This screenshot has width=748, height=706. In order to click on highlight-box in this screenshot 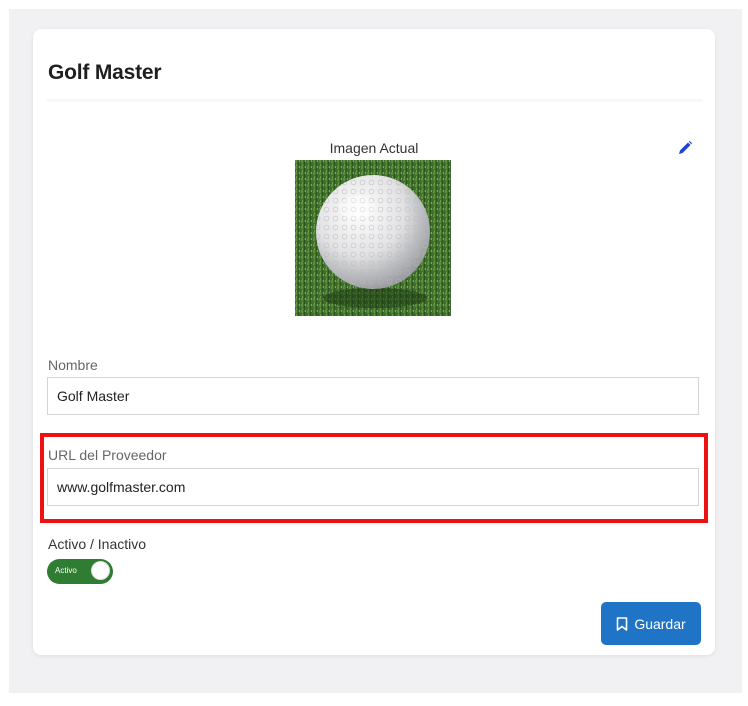, I will do `click(374, 478)`.